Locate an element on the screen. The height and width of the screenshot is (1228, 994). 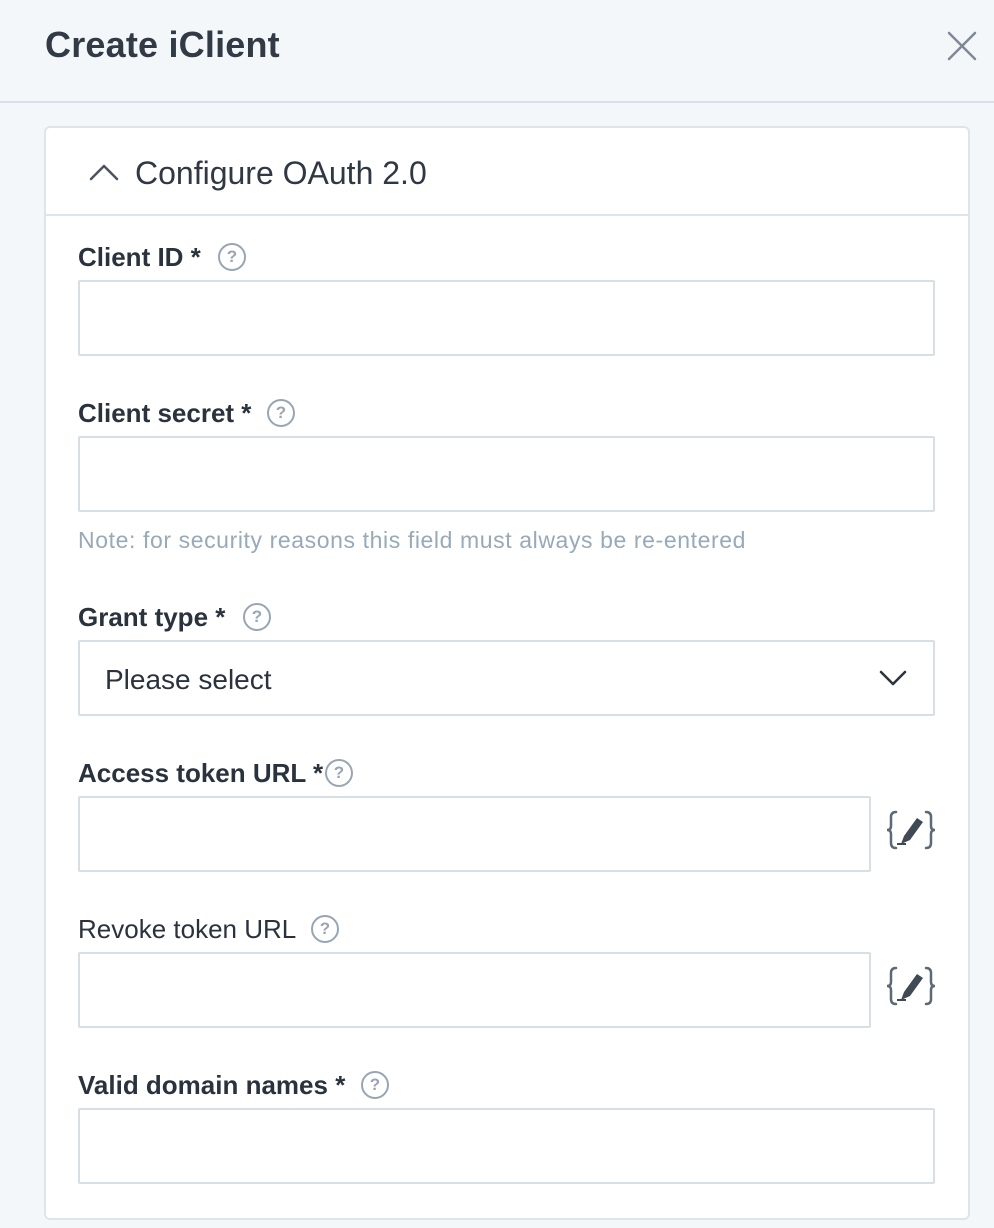
revoke-token-url-help-icon: ? is located at coordinates (325, 929).